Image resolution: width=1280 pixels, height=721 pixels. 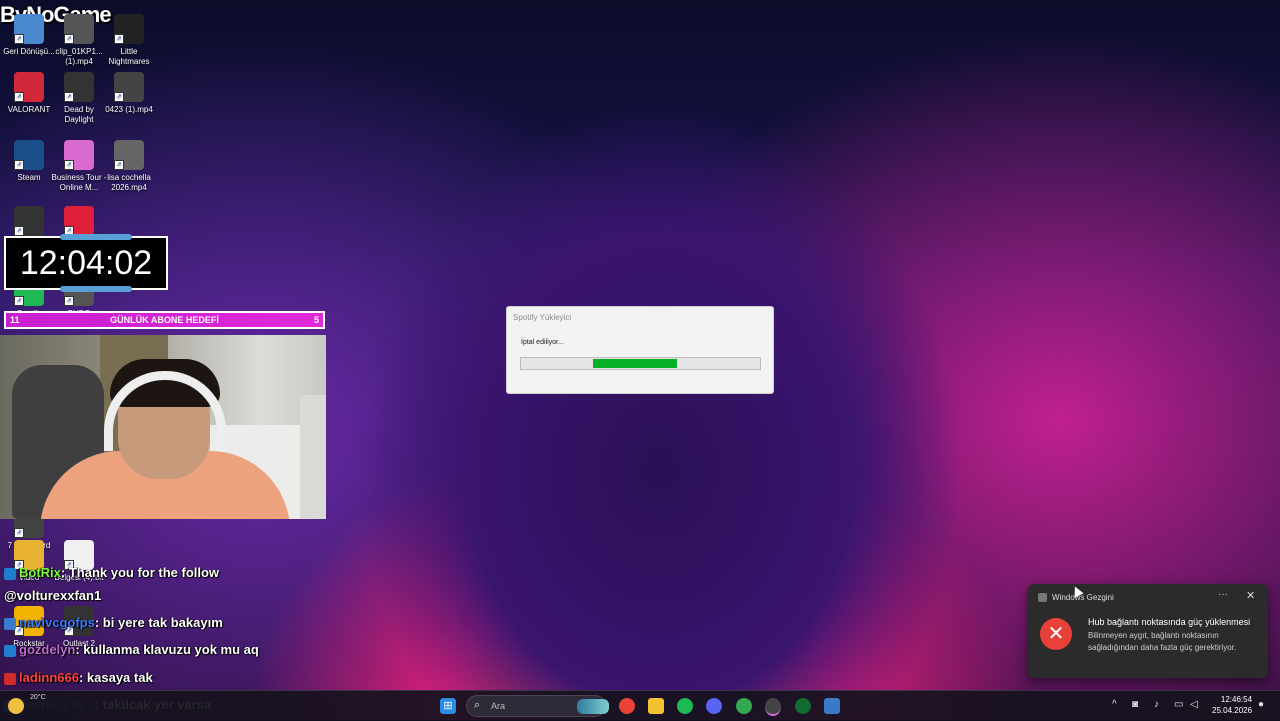 I want to click on progress-track, so click(x=640, y=363).